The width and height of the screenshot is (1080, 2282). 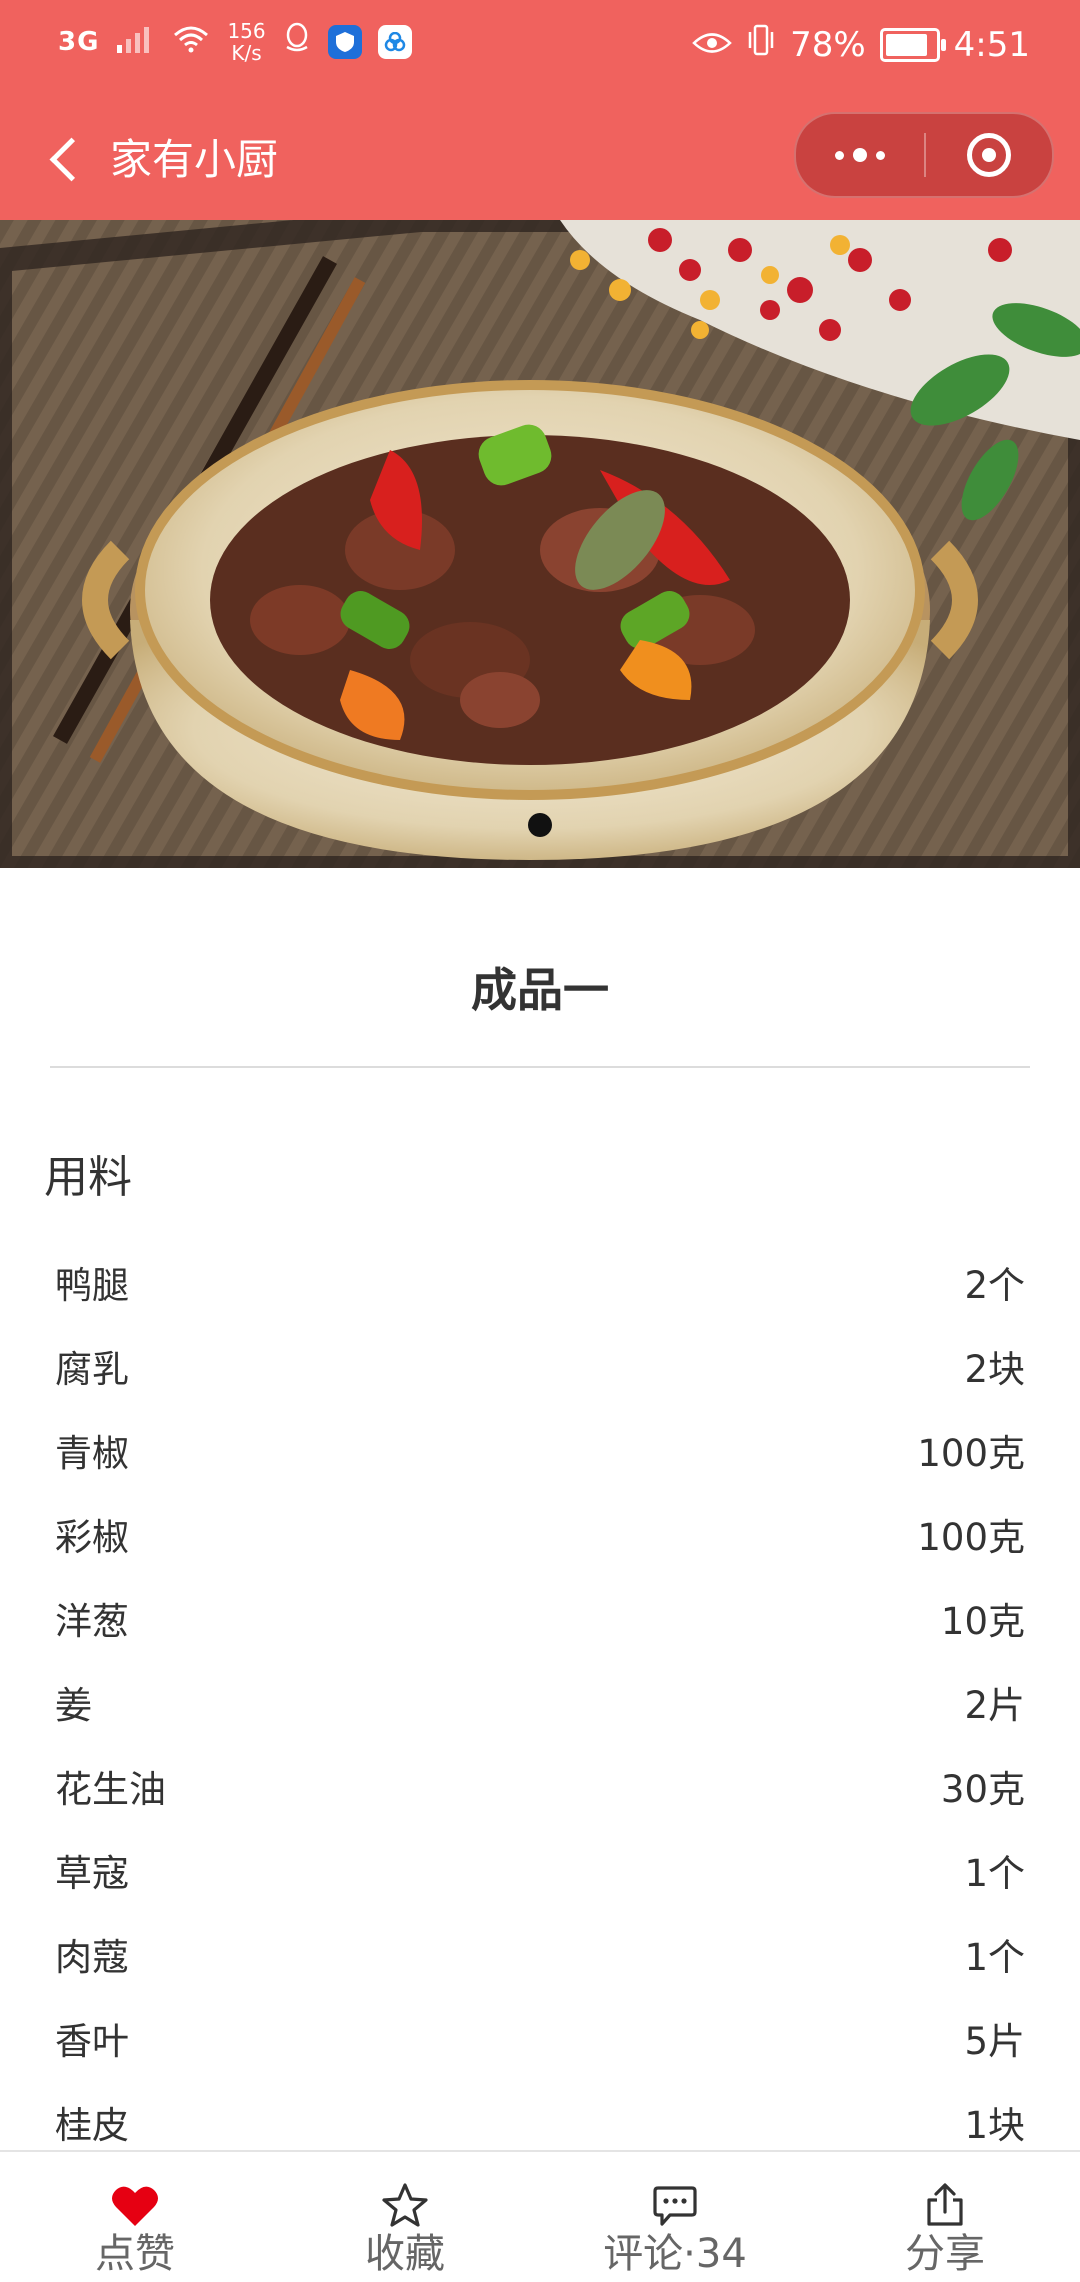 I want to click on dish-title: 成品一, so click(x=540, y=990).